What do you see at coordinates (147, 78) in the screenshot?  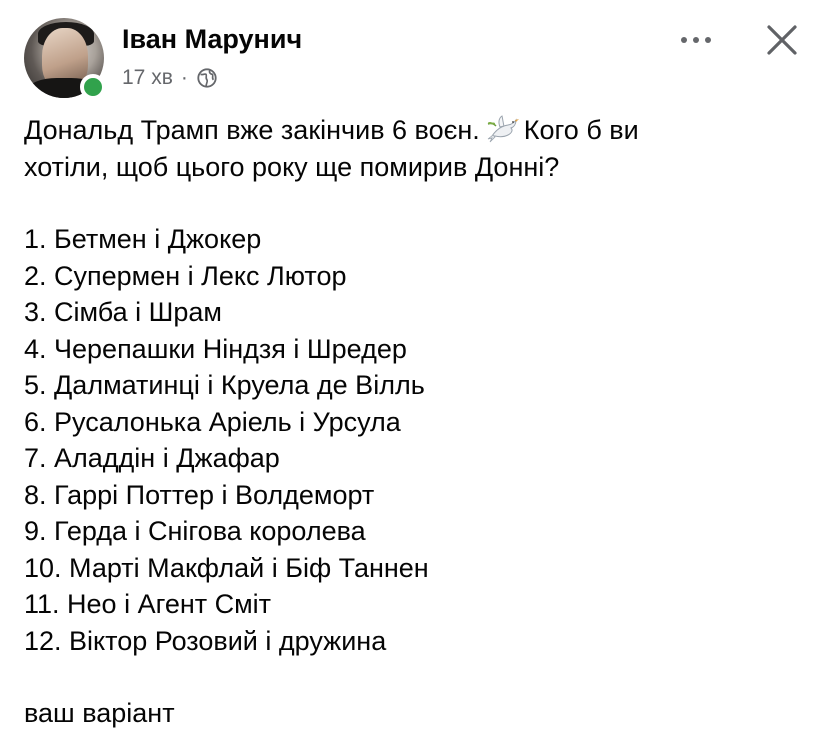 I see `post-time: 17 хв` at bounding box center [147, 78].